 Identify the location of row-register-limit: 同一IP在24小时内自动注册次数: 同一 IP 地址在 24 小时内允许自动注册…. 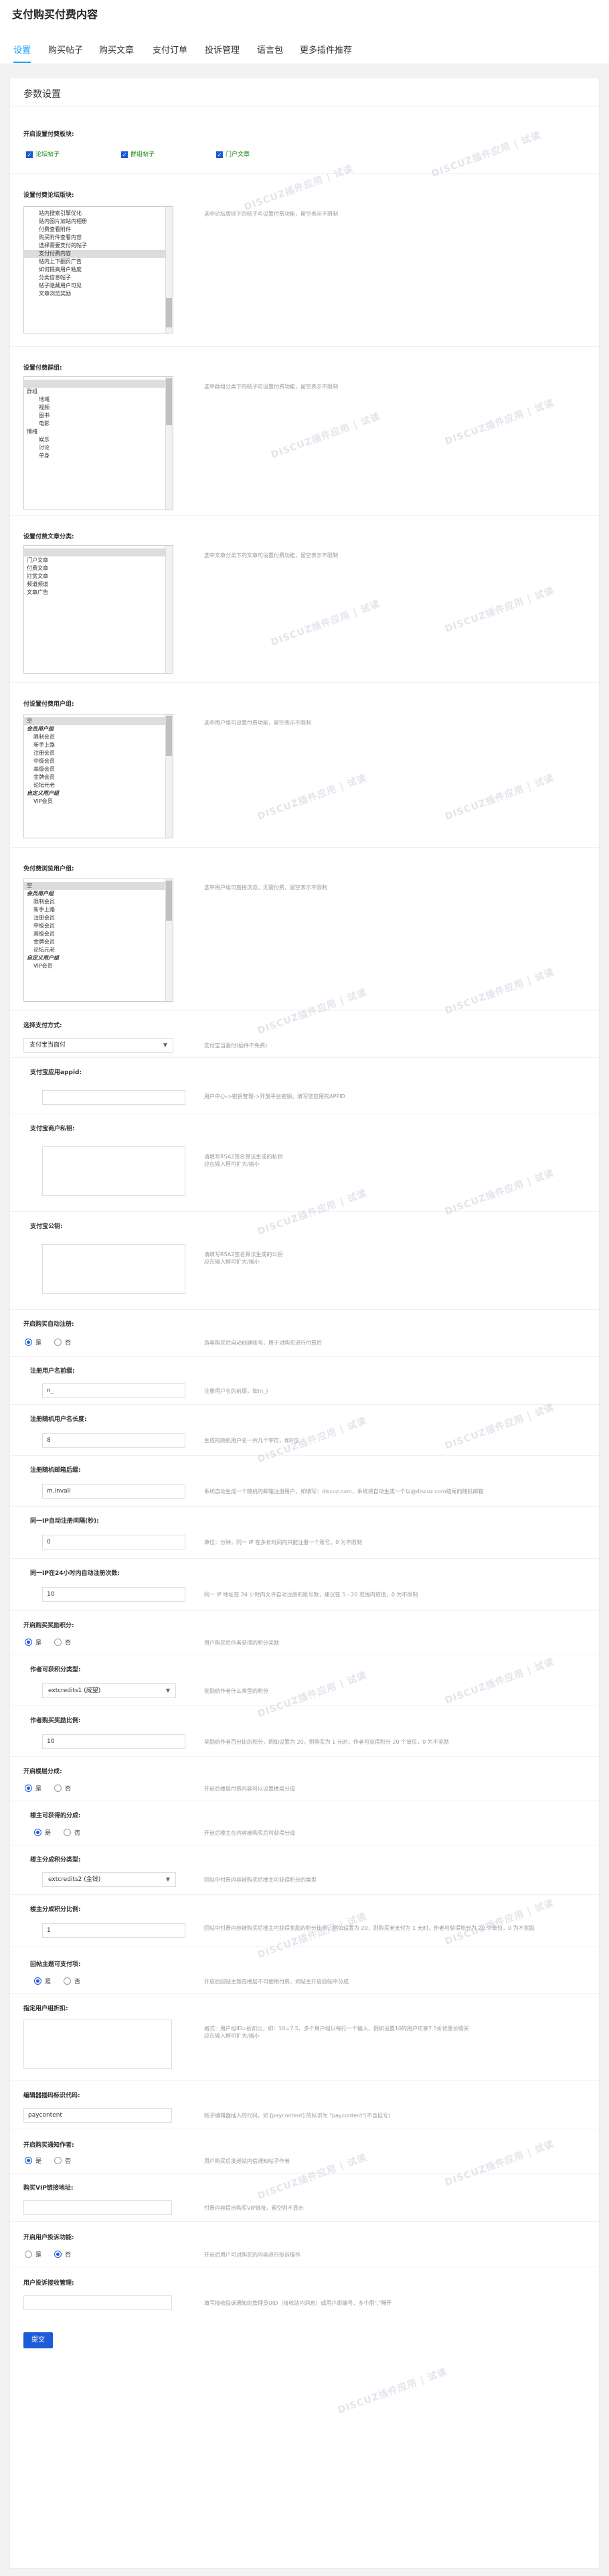
(304, 1584).